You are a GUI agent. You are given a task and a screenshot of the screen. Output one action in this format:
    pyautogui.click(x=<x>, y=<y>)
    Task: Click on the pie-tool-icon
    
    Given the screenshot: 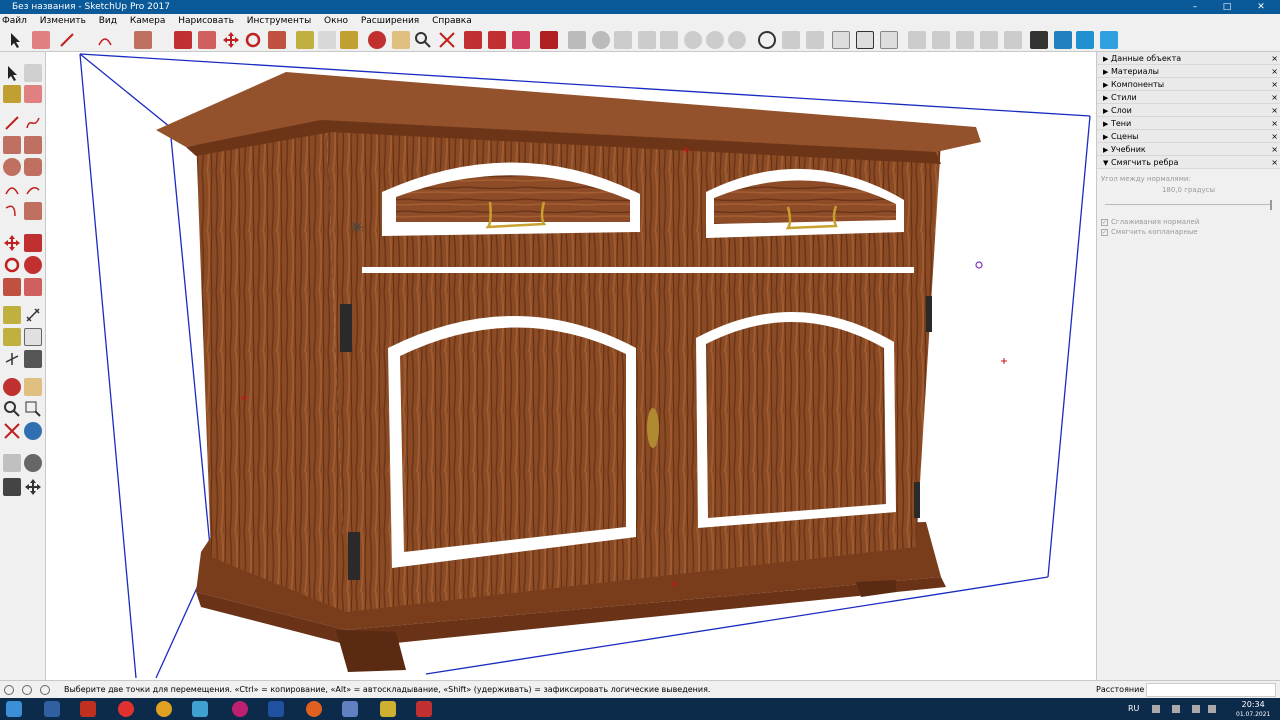 What is the action you would take?
    pyautogui.click(x=33, y=211)
    